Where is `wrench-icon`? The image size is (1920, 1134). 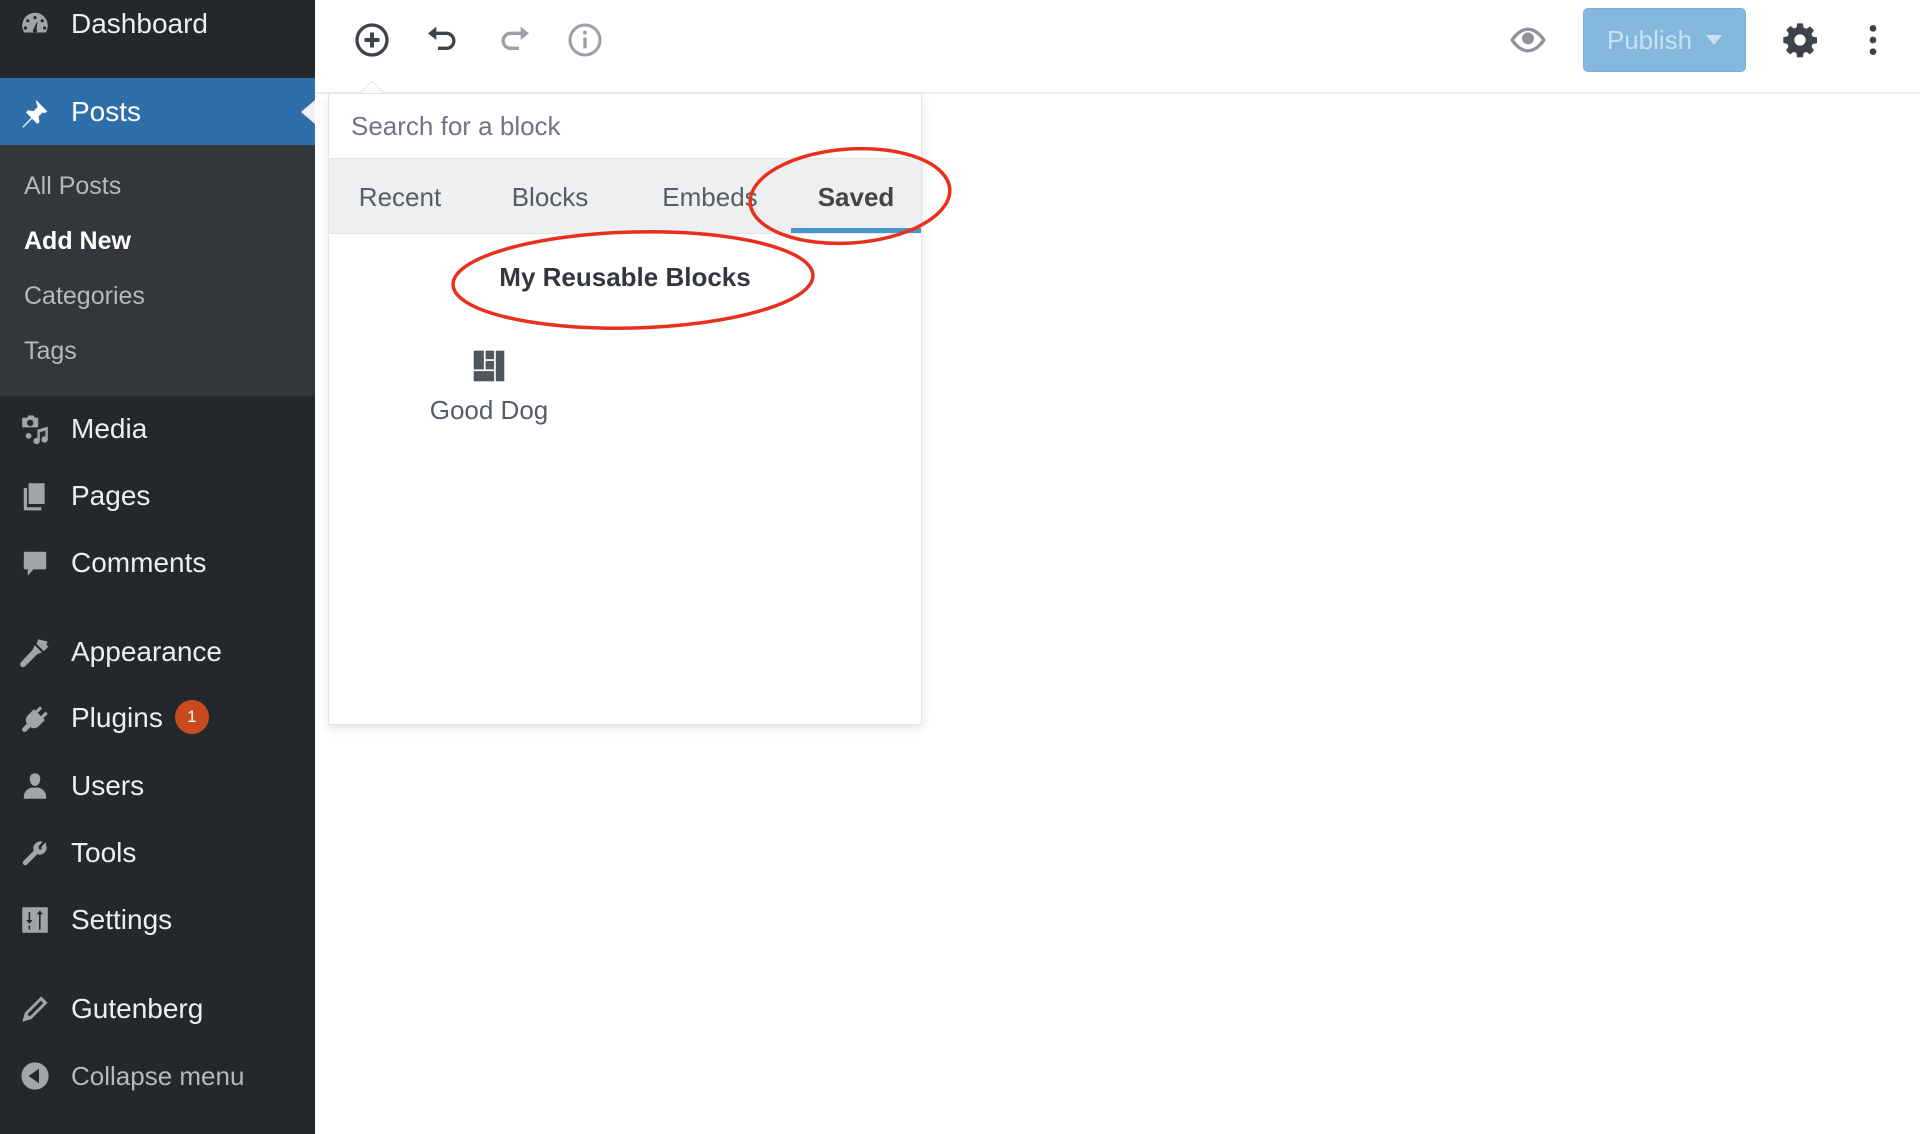
wrench-icon is located at coordinates (35, 853).